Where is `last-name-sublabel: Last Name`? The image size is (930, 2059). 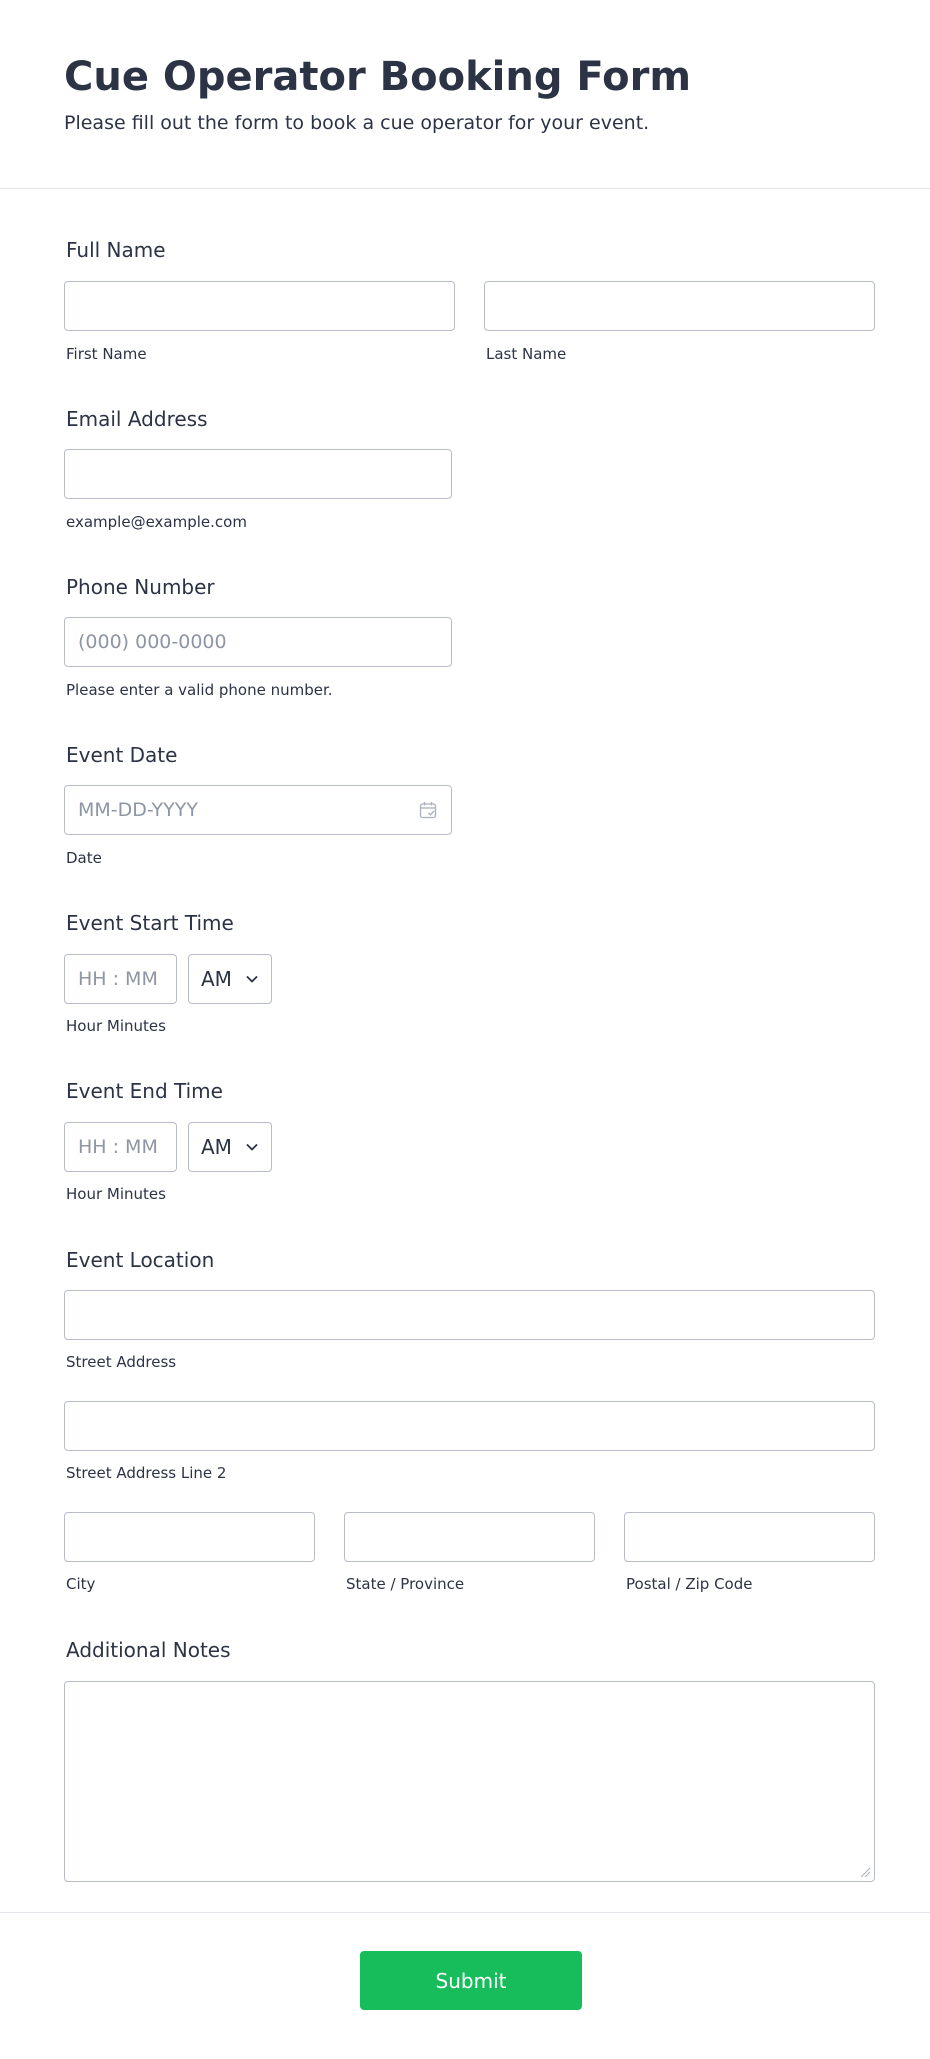 last-name-sublabel: Last Name is located at coordinates (526, 354).